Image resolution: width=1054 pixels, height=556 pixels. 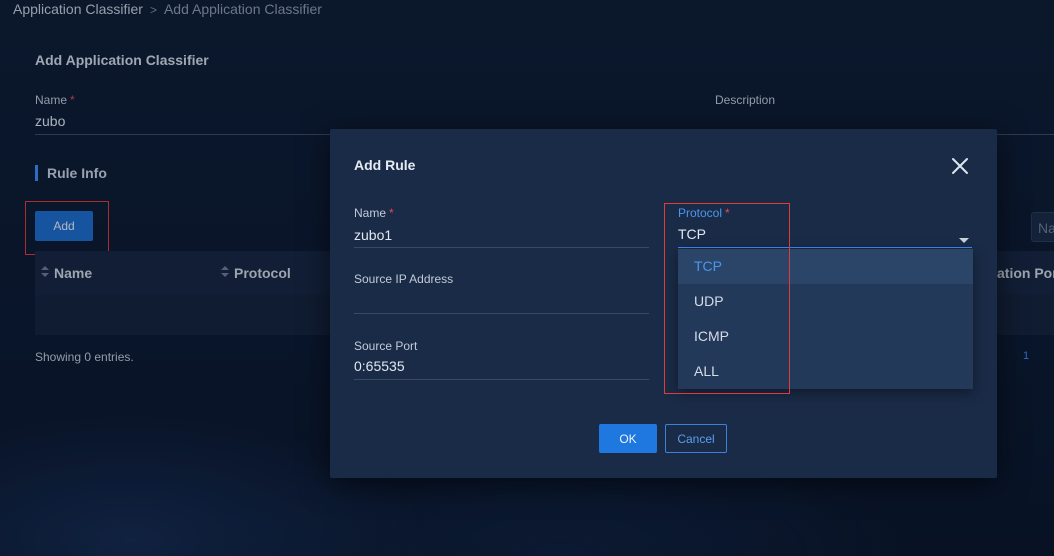 I want to click on rule-name-label: Name *, so click(x=374, y=213).